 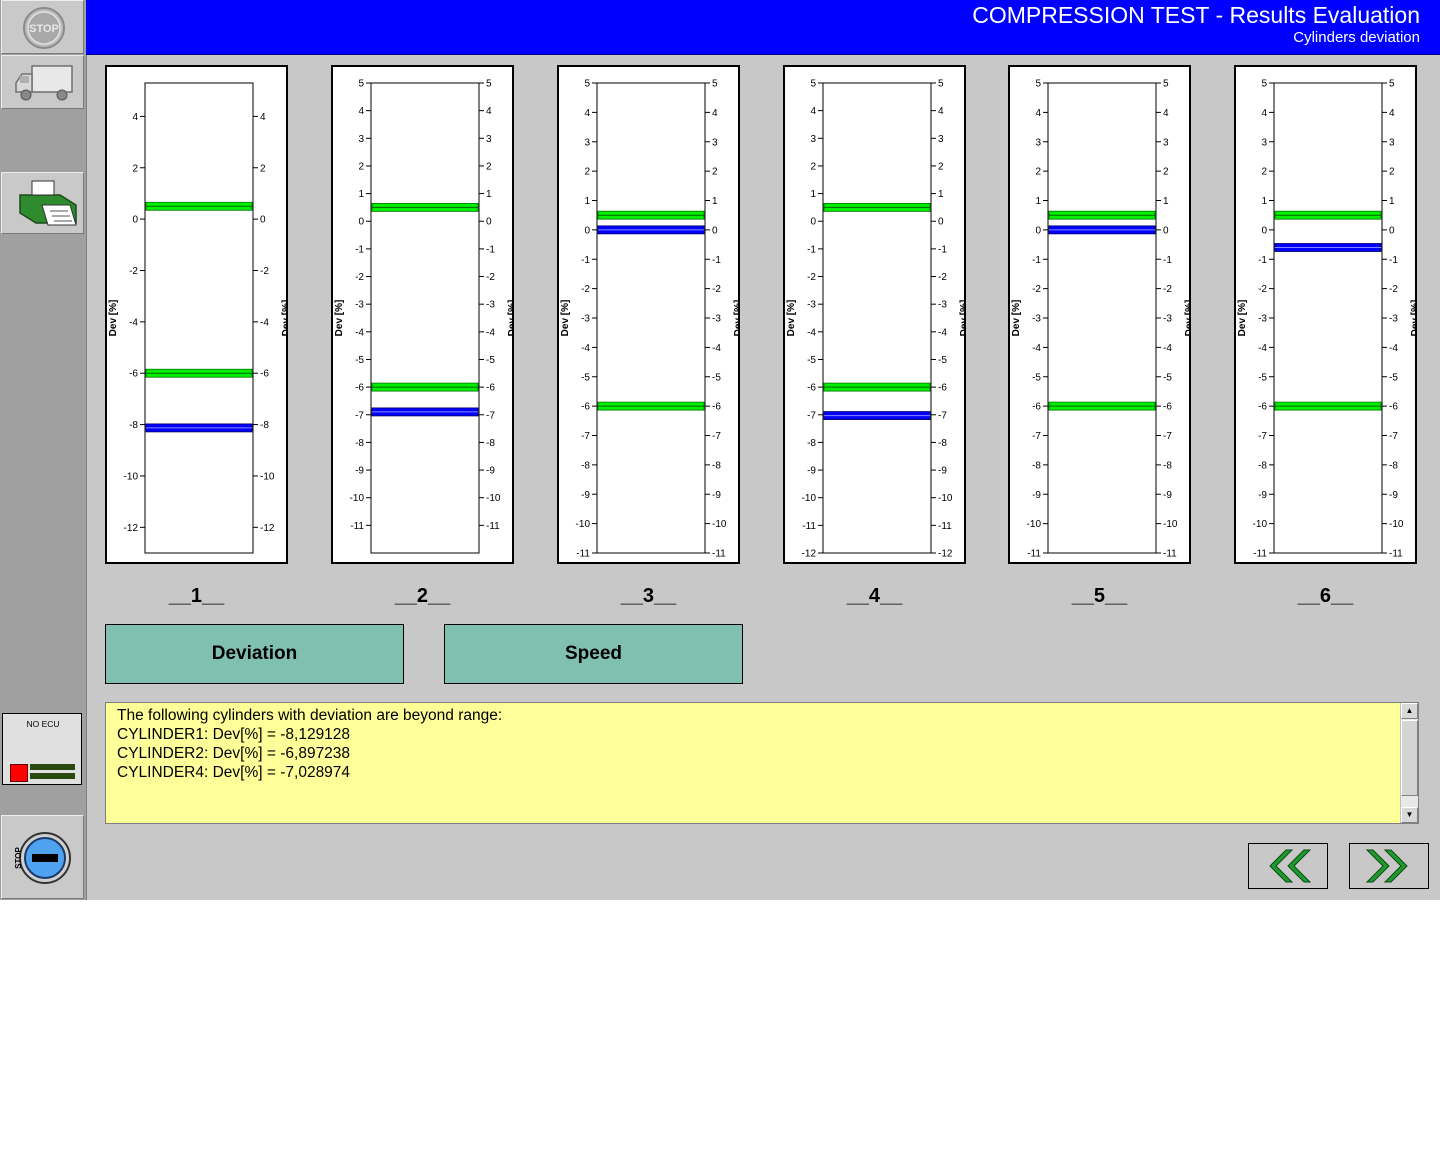 I want to click on stop-sign-icon: STOP, so click(x=44, y=28).